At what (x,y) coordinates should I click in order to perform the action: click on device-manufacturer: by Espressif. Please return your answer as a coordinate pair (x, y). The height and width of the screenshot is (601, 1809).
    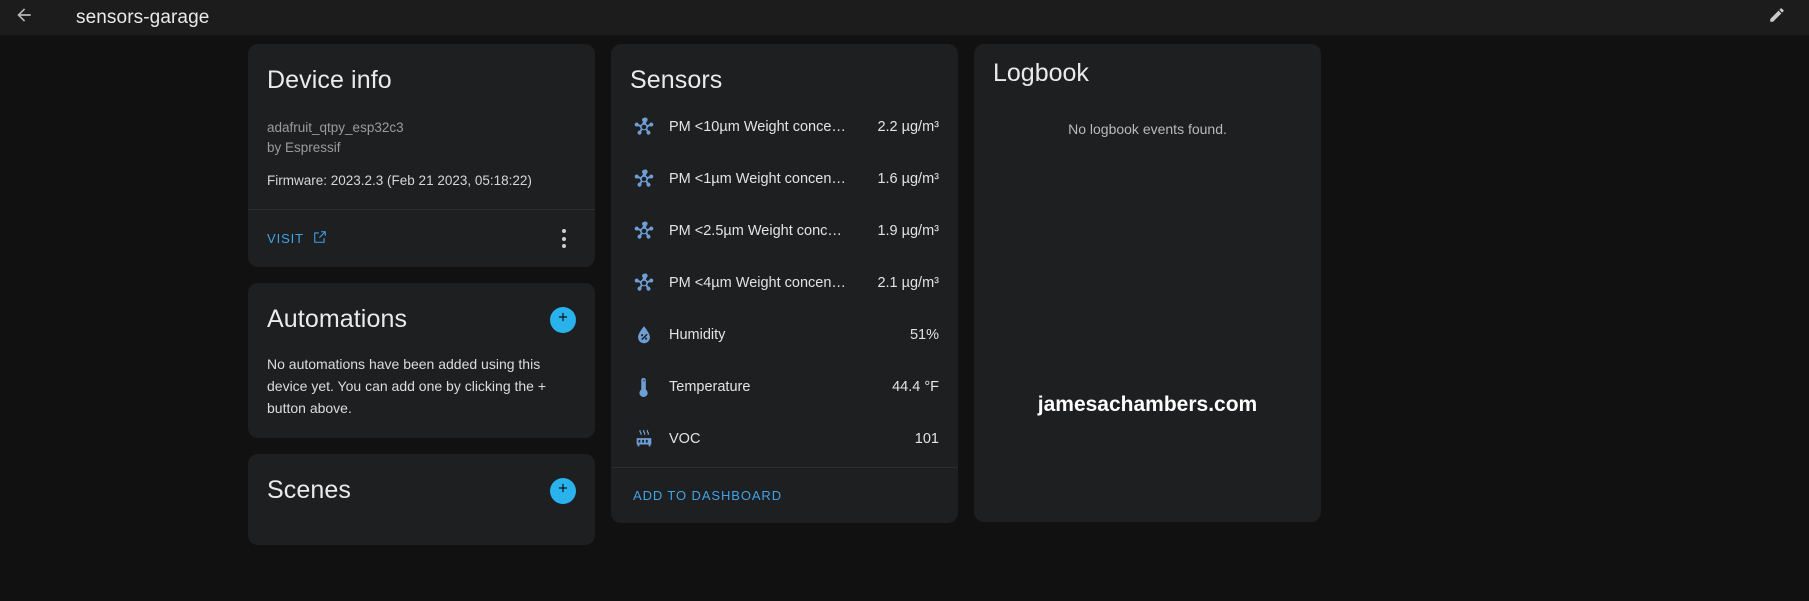
    Looking at the image, I should click on (304, 147).